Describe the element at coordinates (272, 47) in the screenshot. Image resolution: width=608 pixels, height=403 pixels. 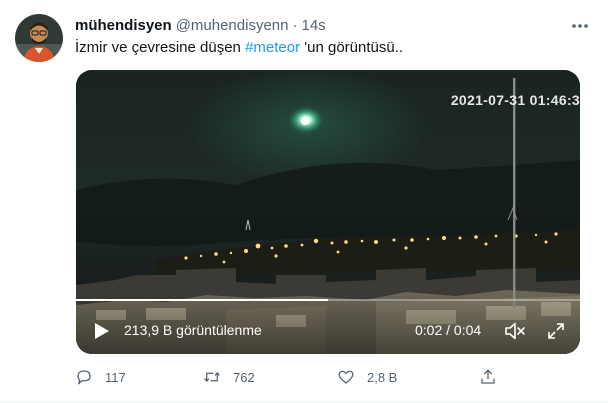
I see `hashtag-link: #meteor` at that location.